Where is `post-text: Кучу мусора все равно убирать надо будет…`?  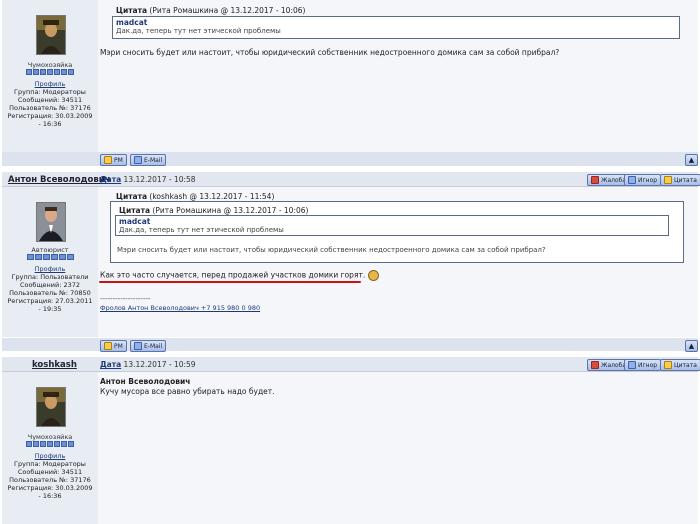 post-text: Кучу мусора все равно убирать надо будет… is located at coordinates (187, 391).